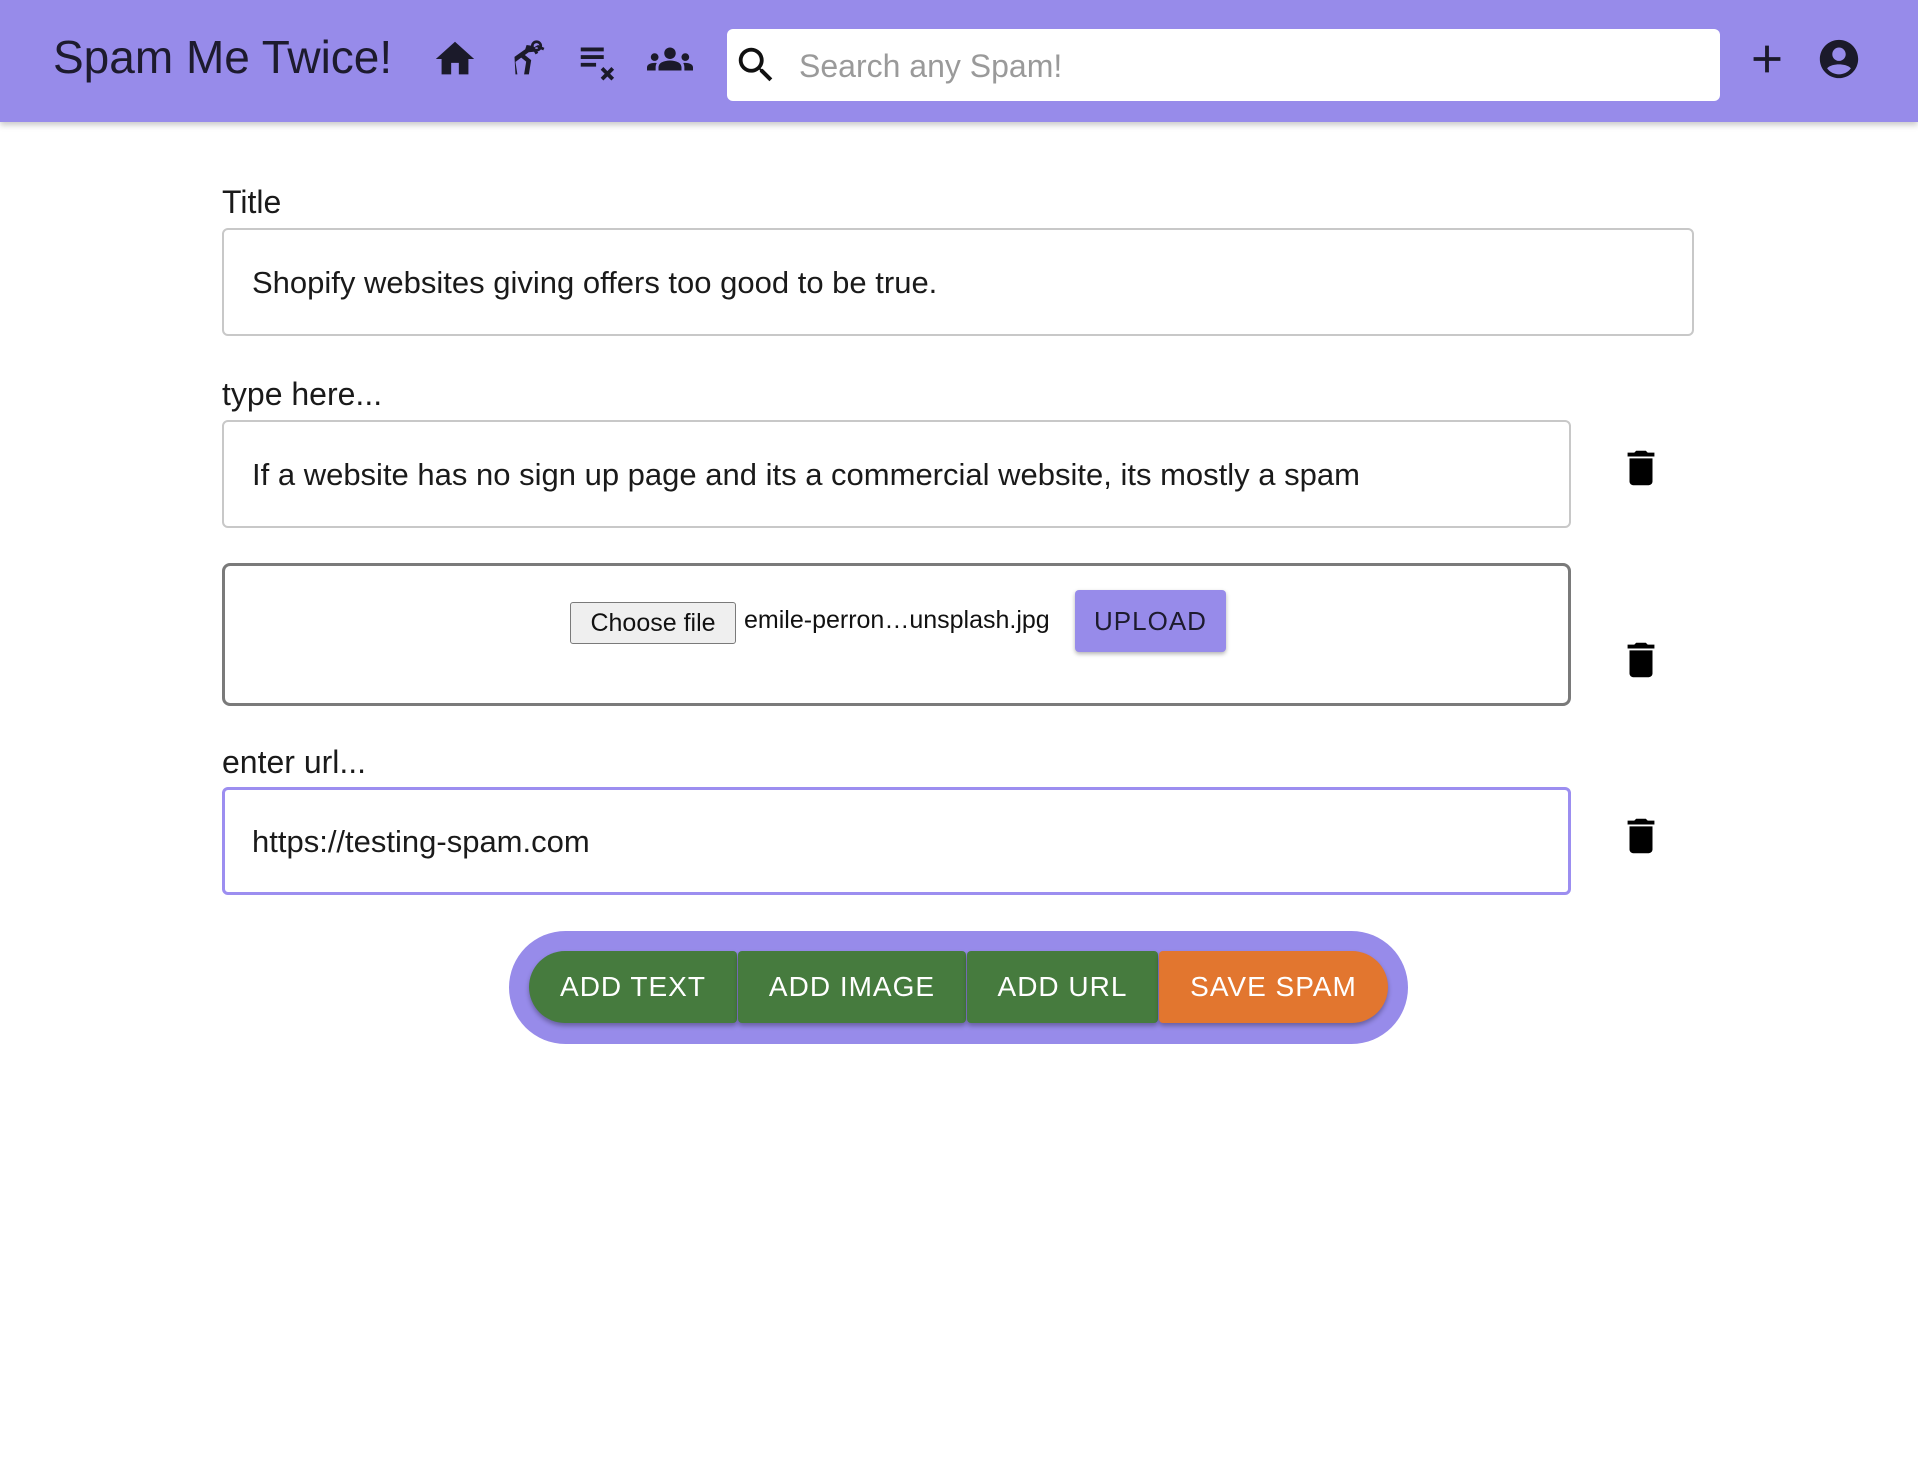 The height and width of the screenshot is (1474, 1918). What do you see at coordinates (222, 57) in the screenshot?
I see `app-title: Spam Me Twice!` at bounding box center [222, 57].